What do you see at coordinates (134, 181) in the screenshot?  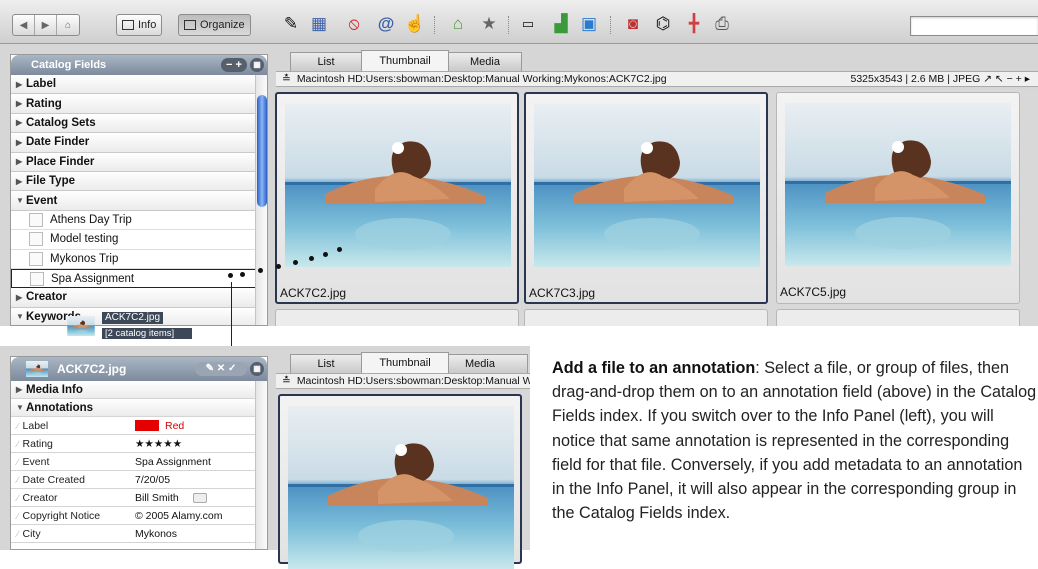 I see `catalog-field-file-type: ▶ File Type` at bounding box center [134, 181].